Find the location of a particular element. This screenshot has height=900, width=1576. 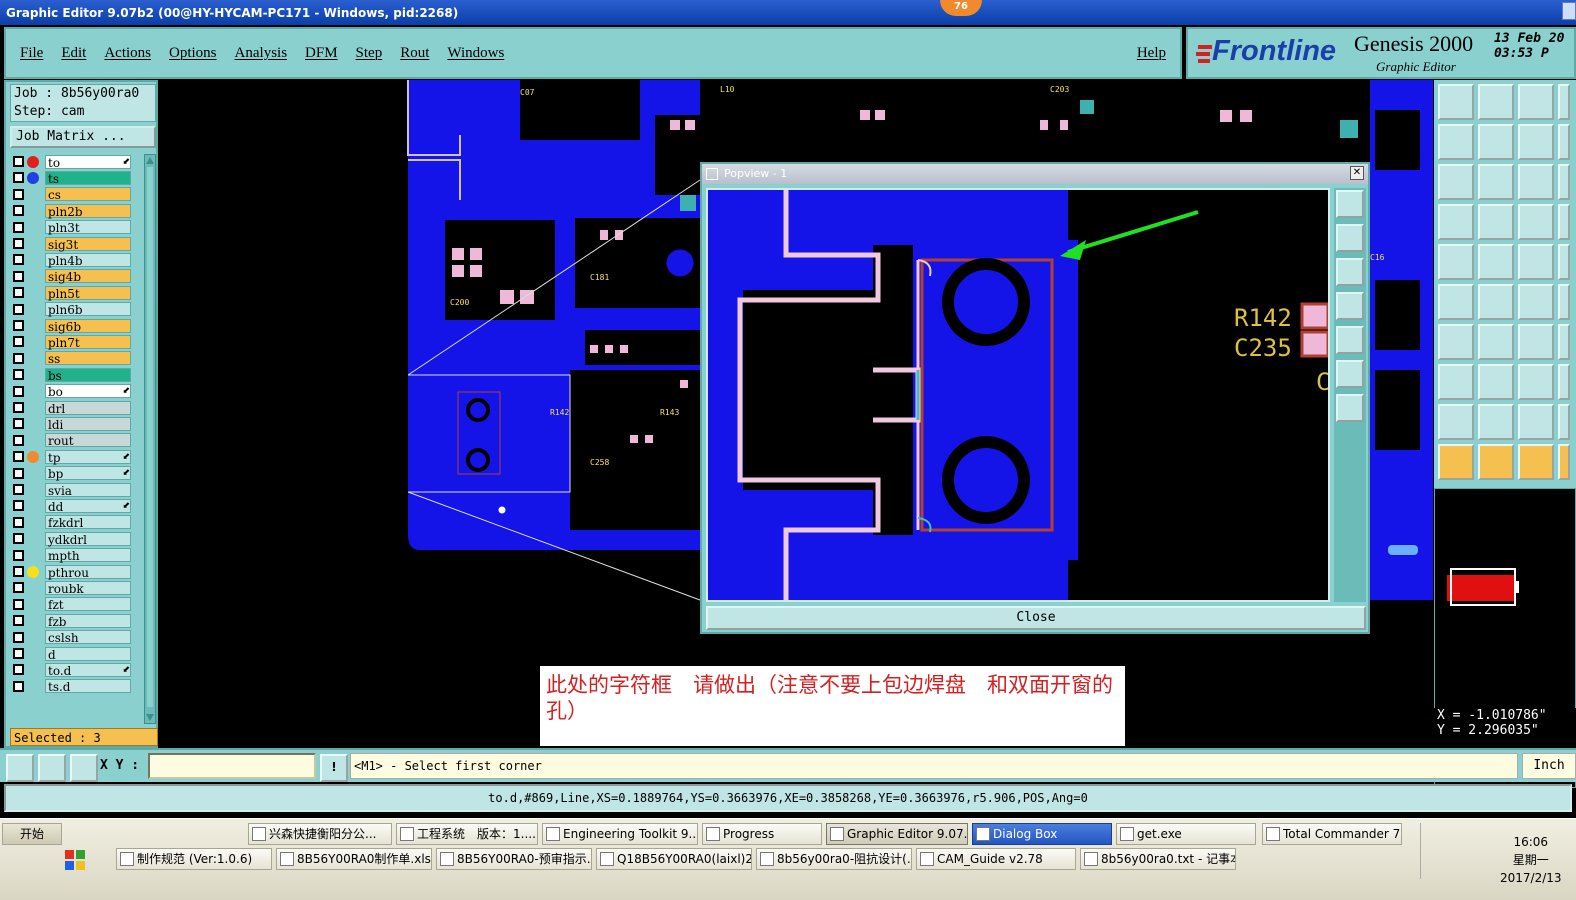

grid-icon is located at coordinates (84, 768).